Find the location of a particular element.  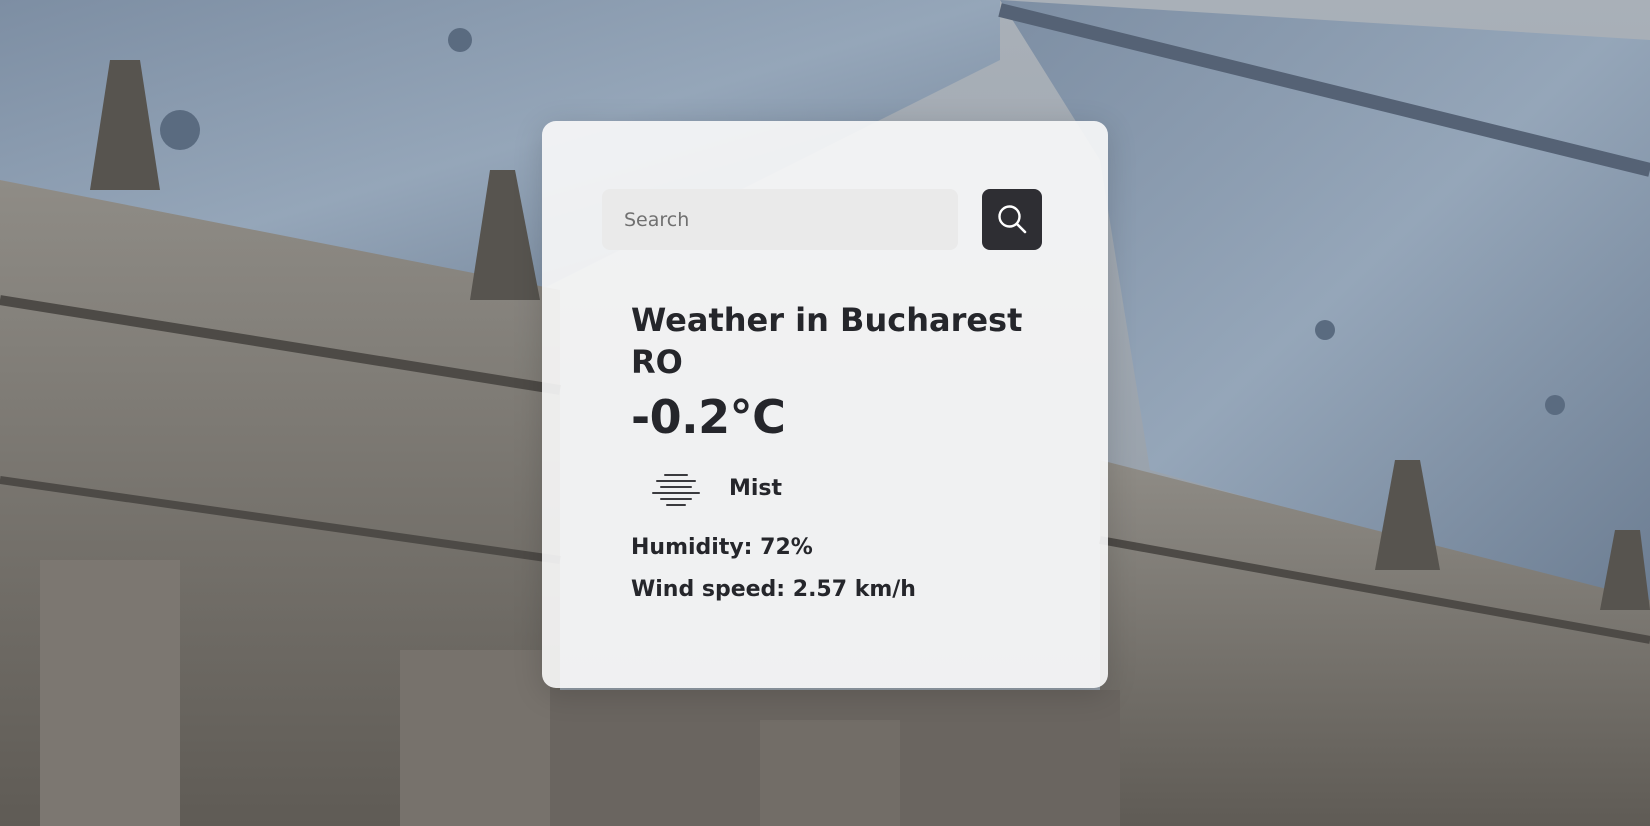

city-title: Weather in Bucharest RO is located at coordinates (827, 341).